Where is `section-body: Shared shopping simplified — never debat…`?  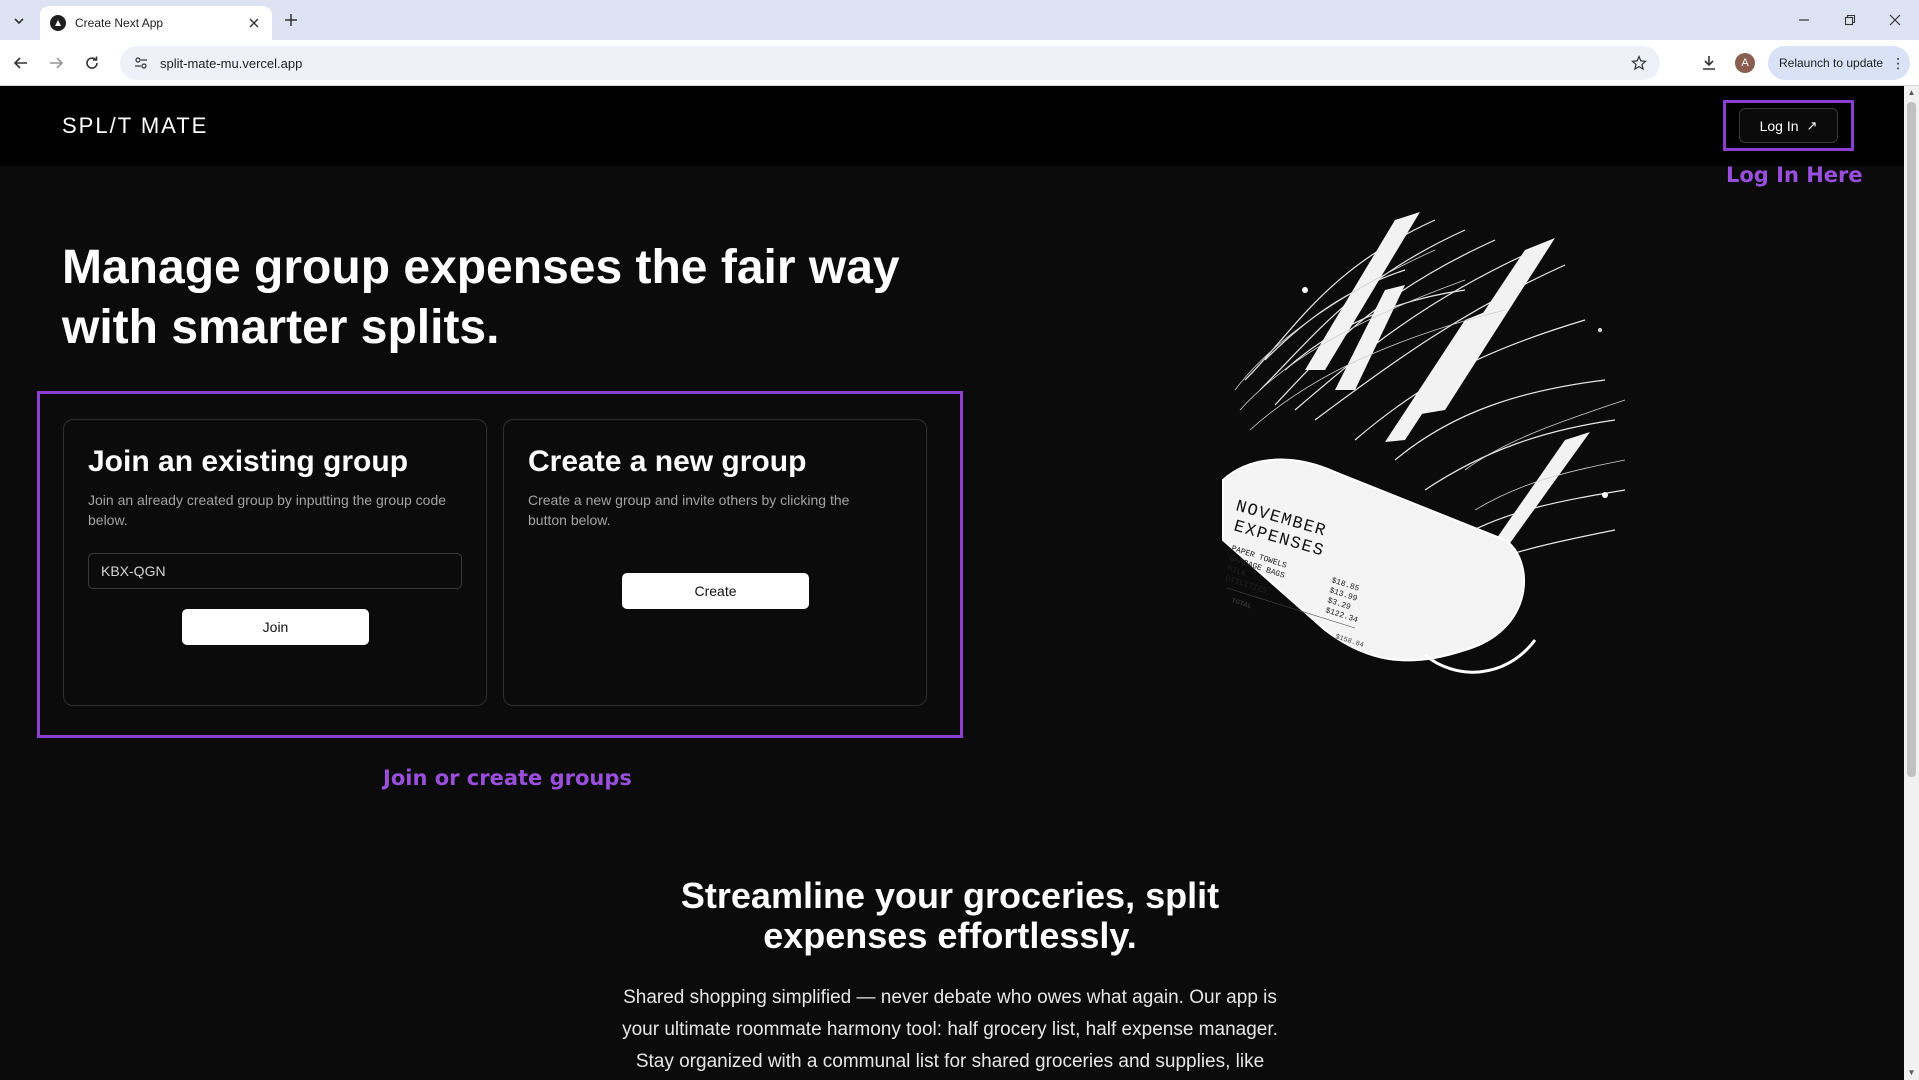
section-body: Shared shopping simplified — never debat… is located at coordinates (950, 1030).